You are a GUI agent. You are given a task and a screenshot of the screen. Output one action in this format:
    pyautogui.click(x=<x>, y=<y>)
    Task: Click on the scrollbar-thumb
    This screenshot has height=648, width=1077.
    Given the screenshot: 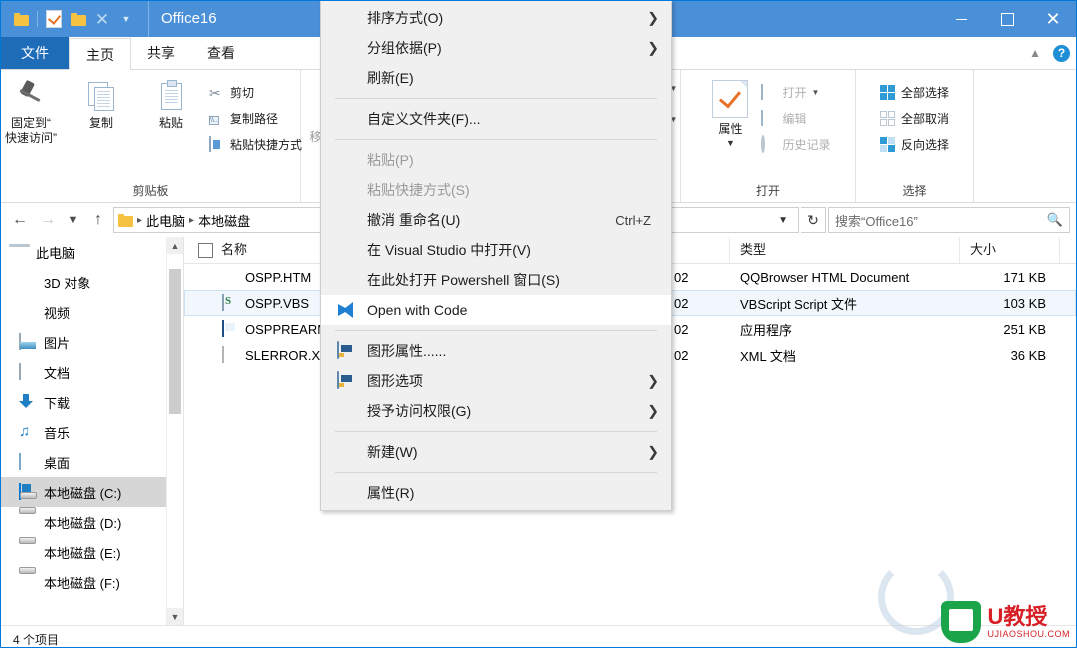 What is the action you would take?
    pyautogui.click(x=175, y=341)
    